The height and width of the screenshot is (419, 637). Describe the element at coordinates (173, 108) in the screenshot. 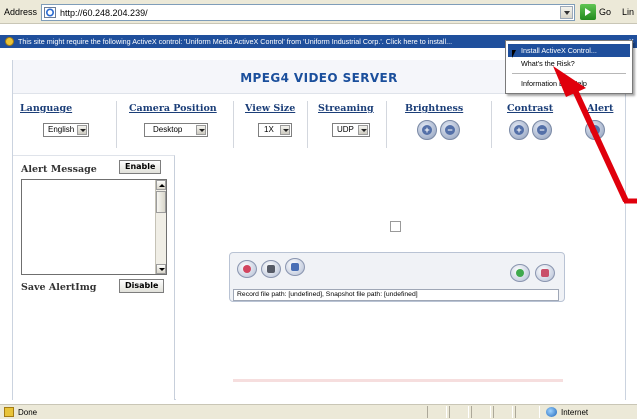

I see `camera-position-label: Camera Position` at that location.